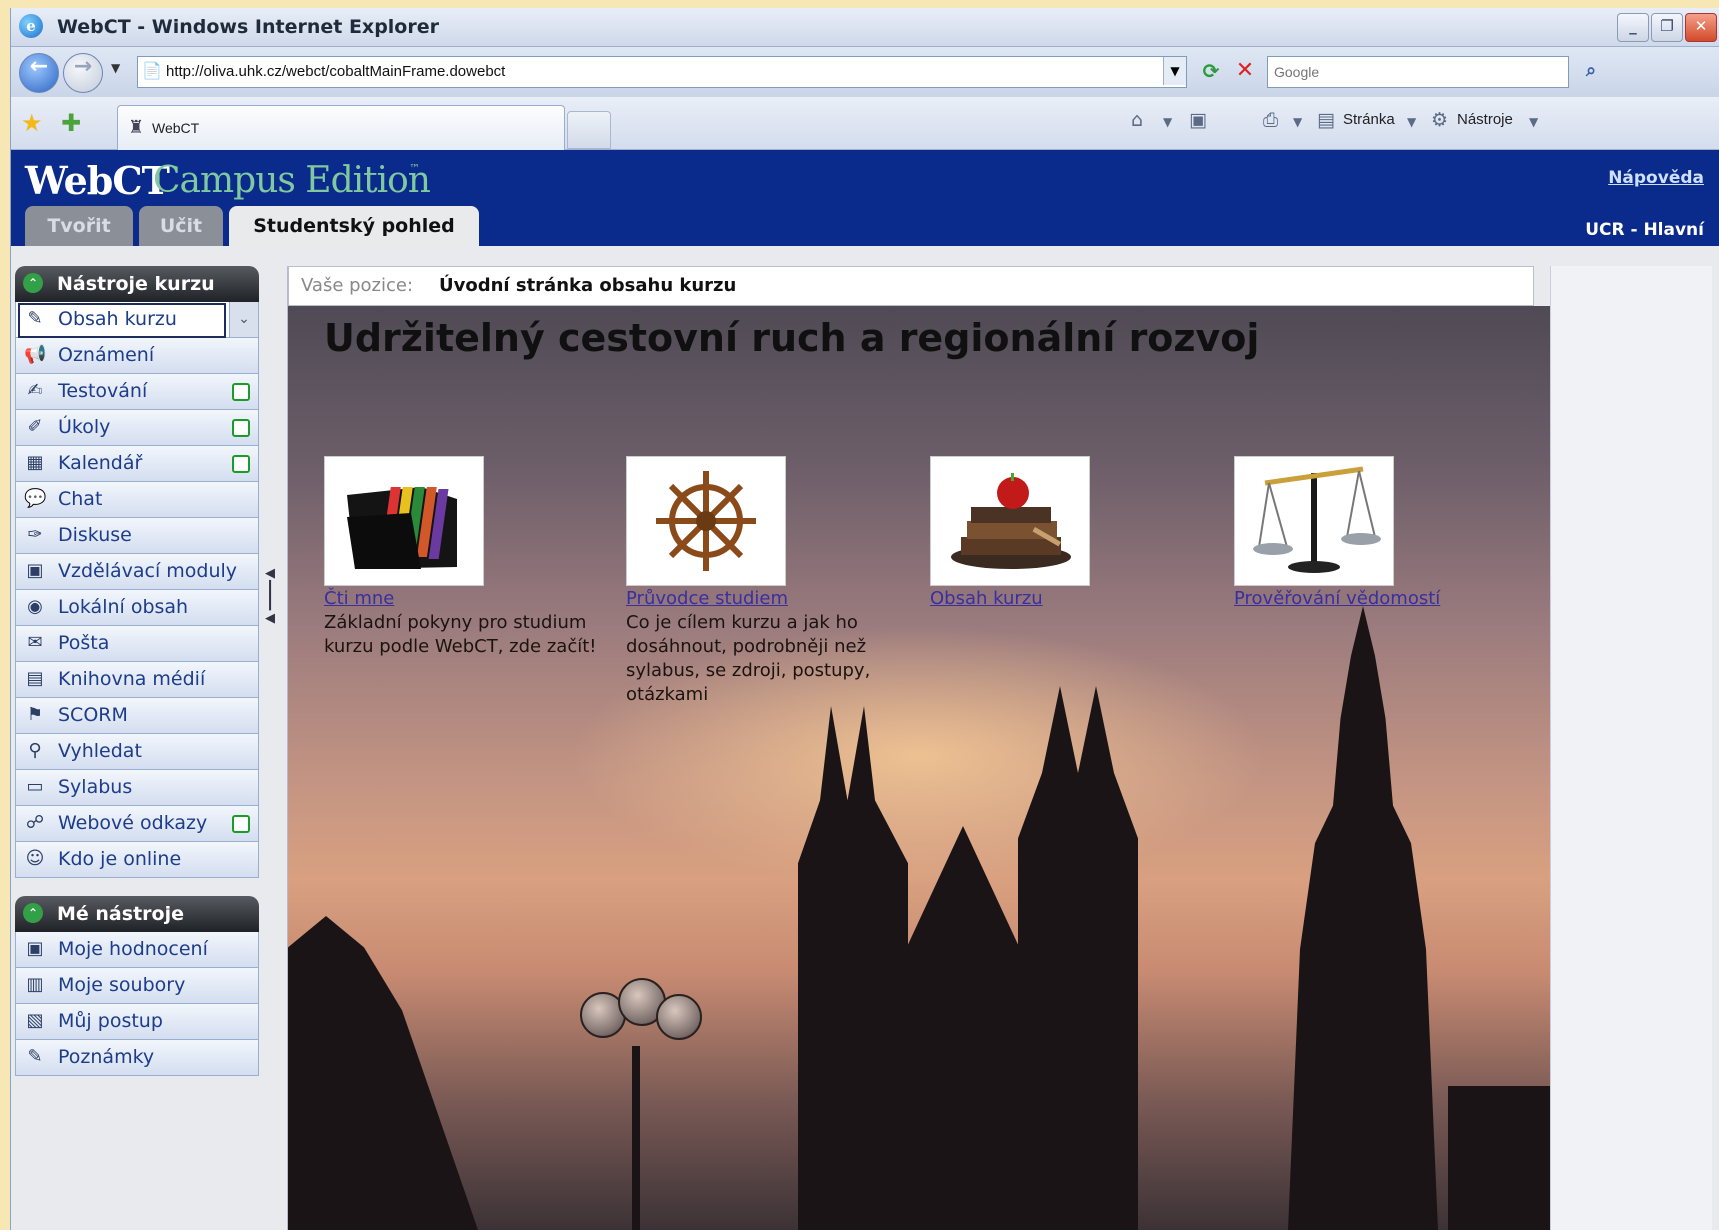 This screenshot has height=1230, width=1719. What do you see at coordinates (1137, 120) in the screenshot?
I see `home-icon: ⌂` at bounding box center [1137, 120].